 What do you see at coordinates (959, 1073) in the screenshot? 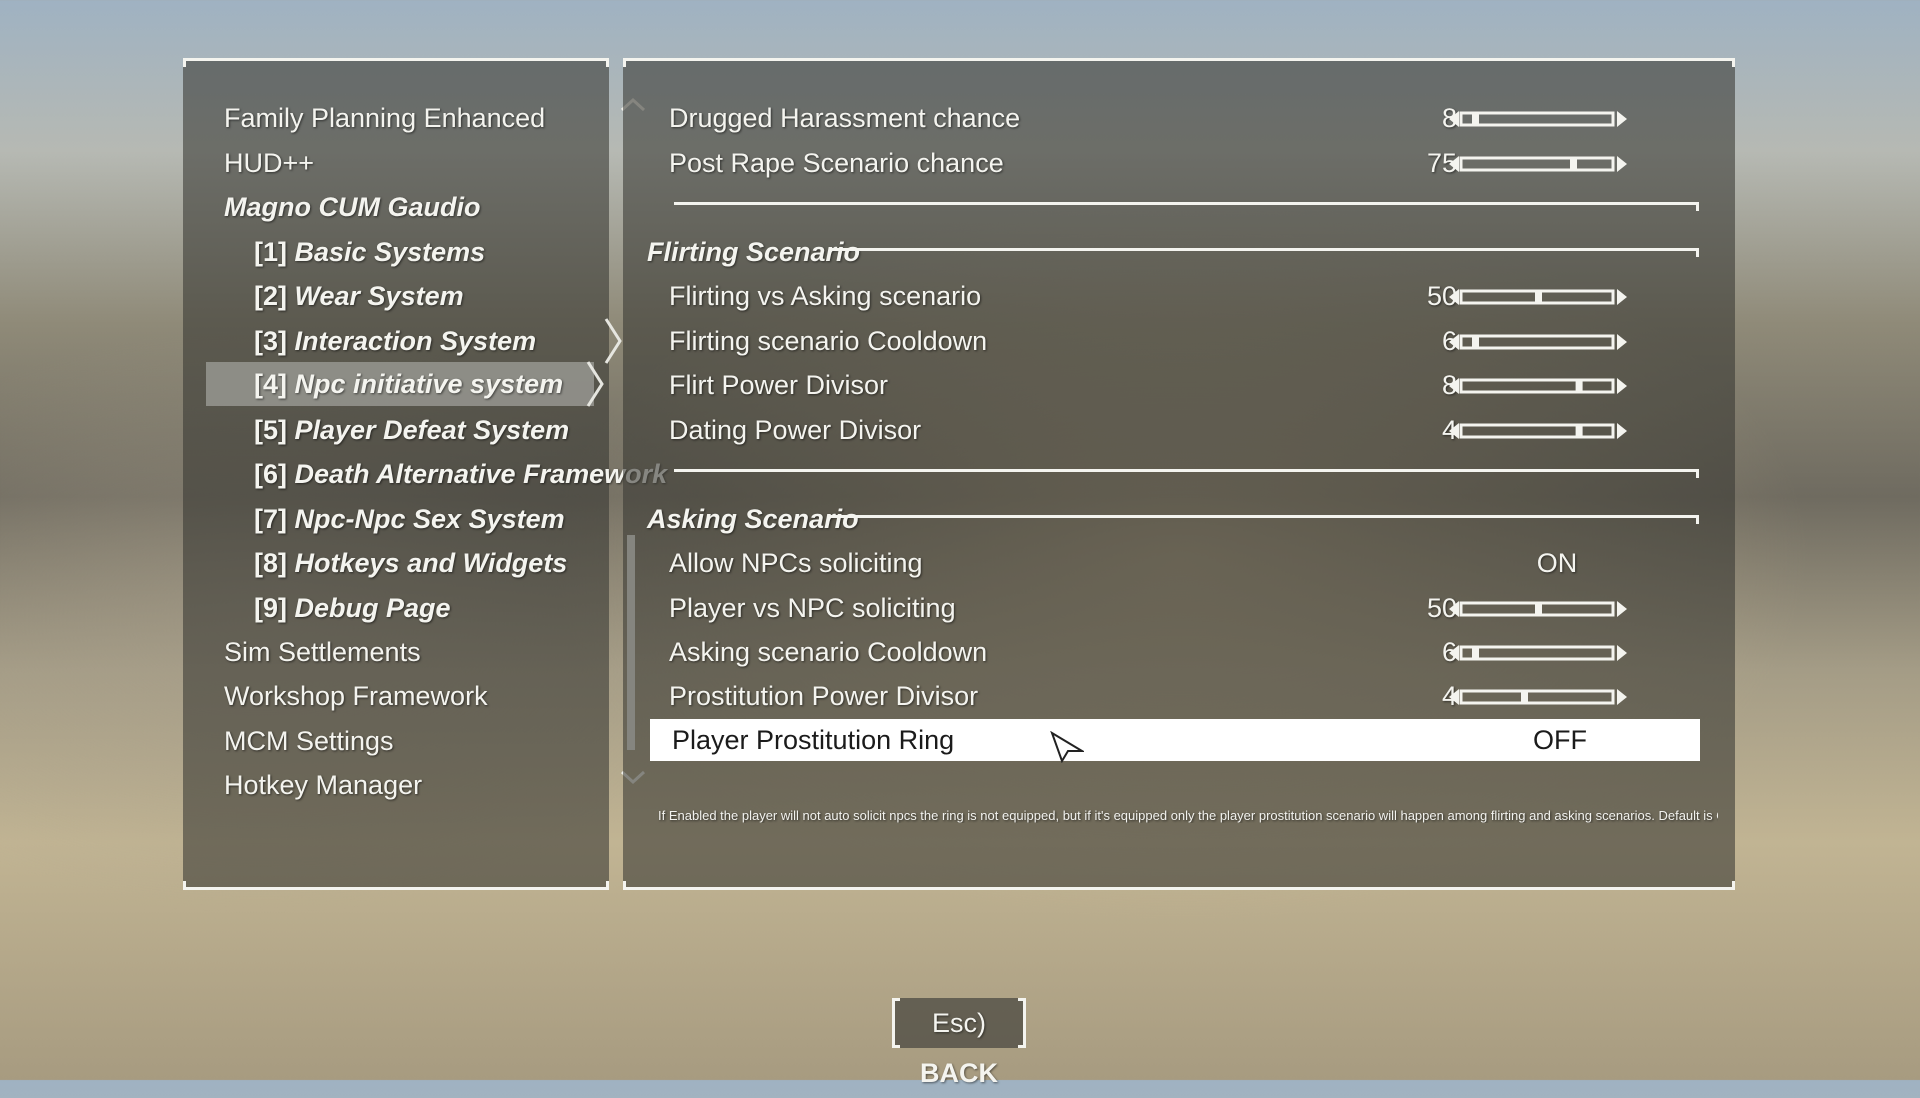
I see `back-label: BACK` at bounding box center [959, 1073].